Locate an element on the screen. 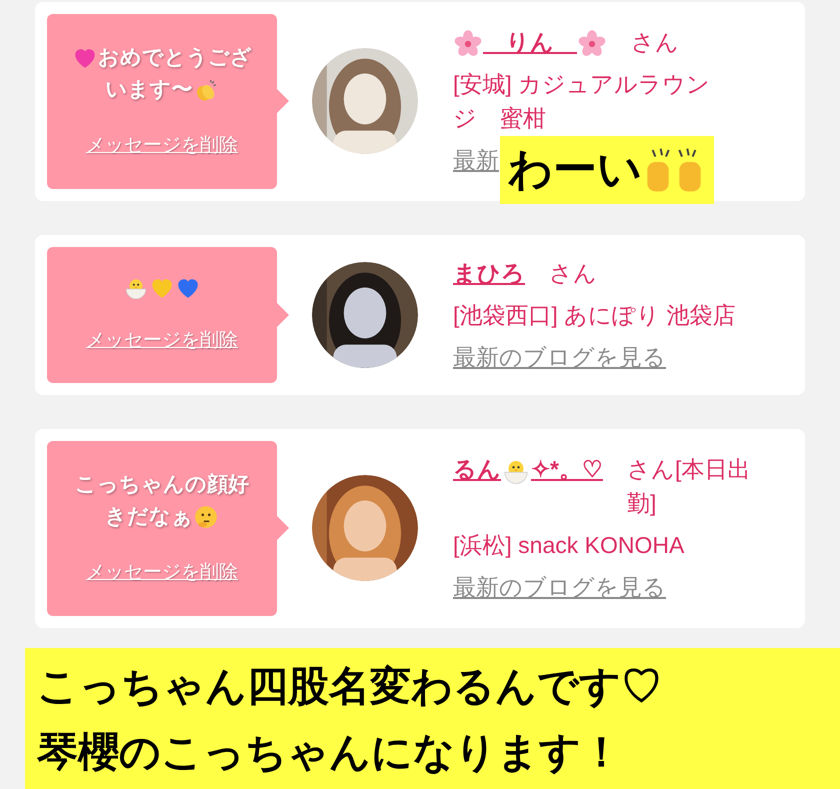 This screenshot has height=789, width=840. message-text: います〜 is located at coordinates (149, 90).